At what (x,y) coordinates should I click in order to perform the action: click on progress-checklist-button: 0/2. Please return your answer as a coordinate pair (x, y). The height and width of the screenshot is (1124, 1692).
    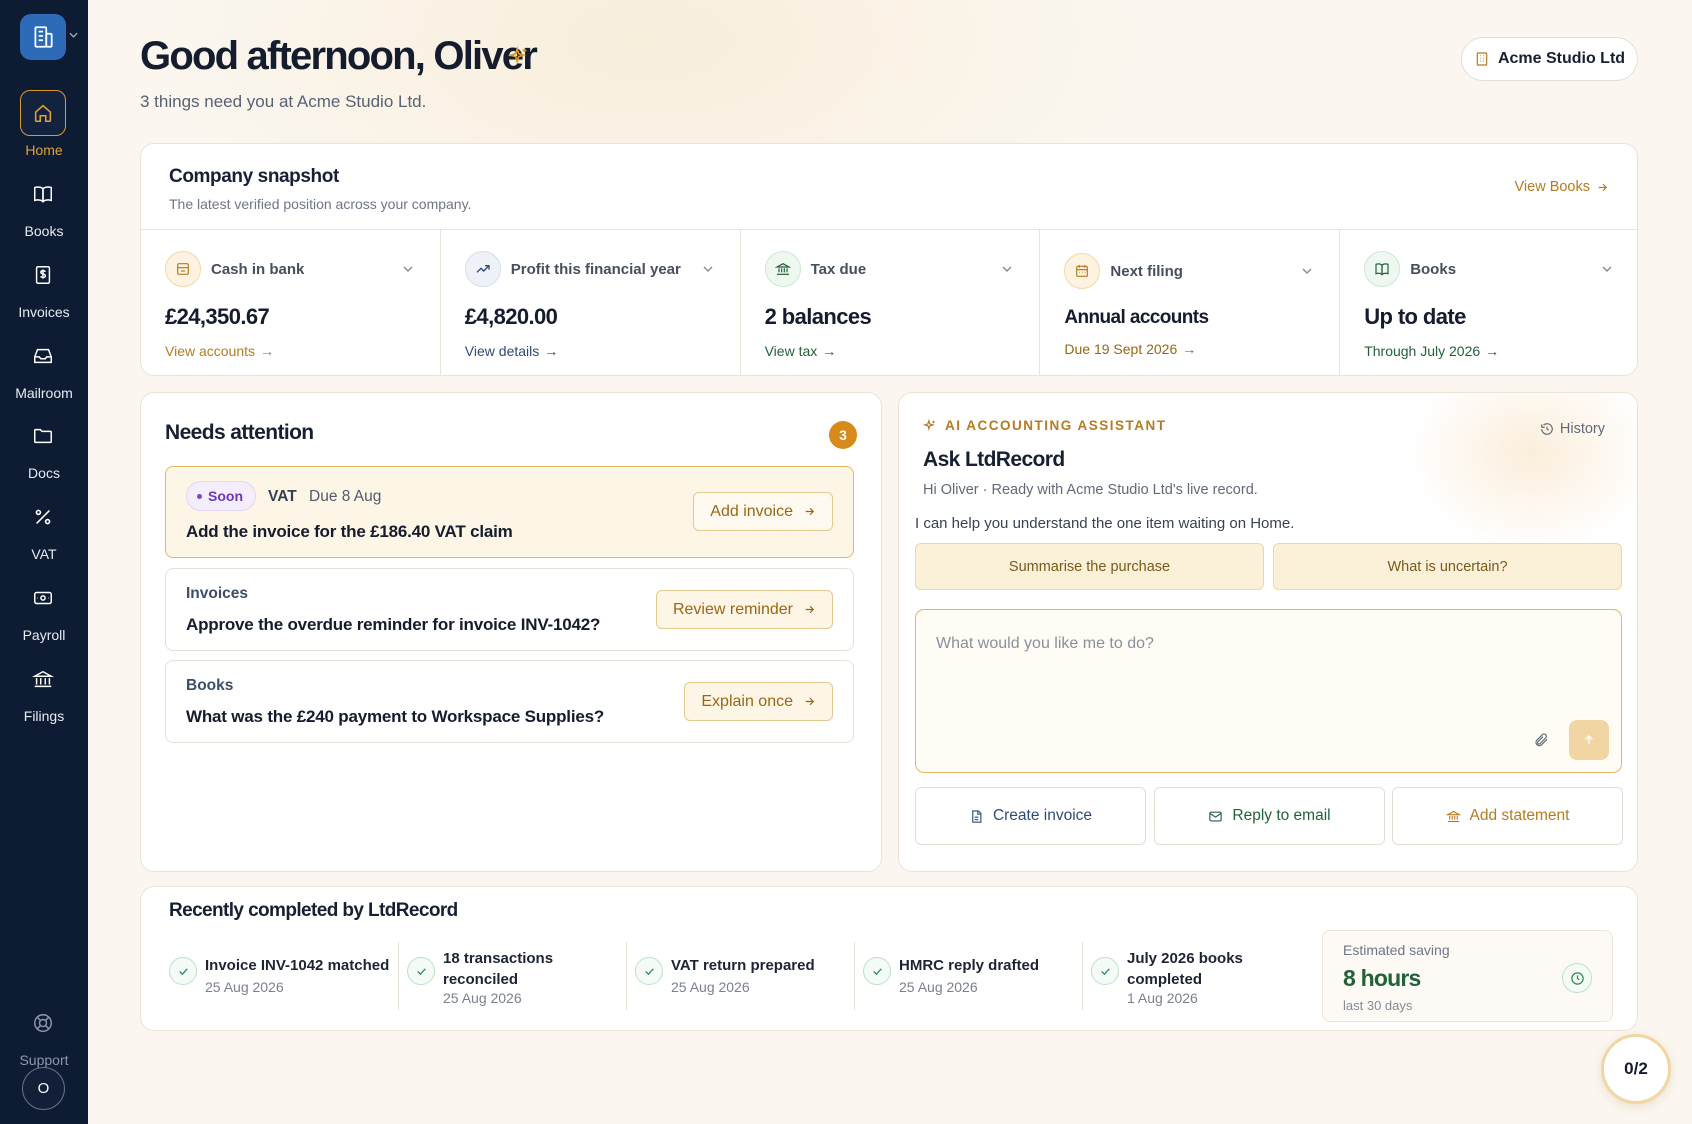
    Looking at the image, I should click on (1636, 1069).